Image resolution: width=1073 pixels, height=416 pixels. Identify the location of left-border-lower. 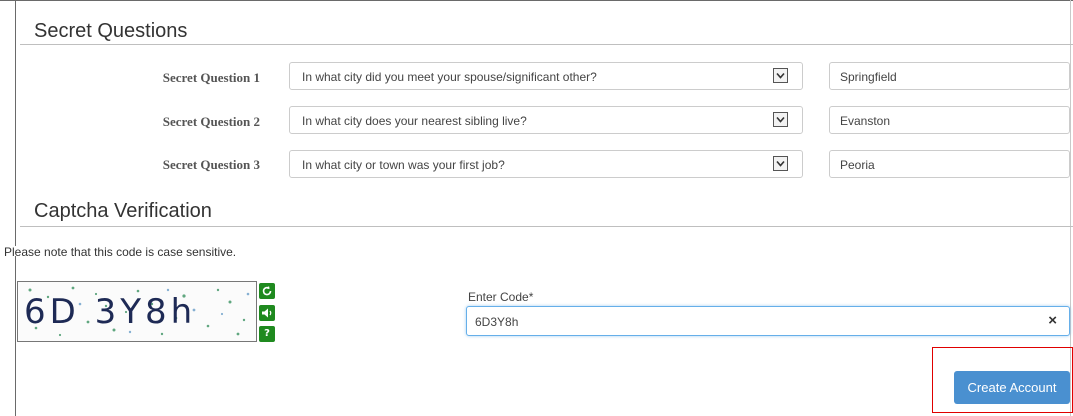
(15, 336).